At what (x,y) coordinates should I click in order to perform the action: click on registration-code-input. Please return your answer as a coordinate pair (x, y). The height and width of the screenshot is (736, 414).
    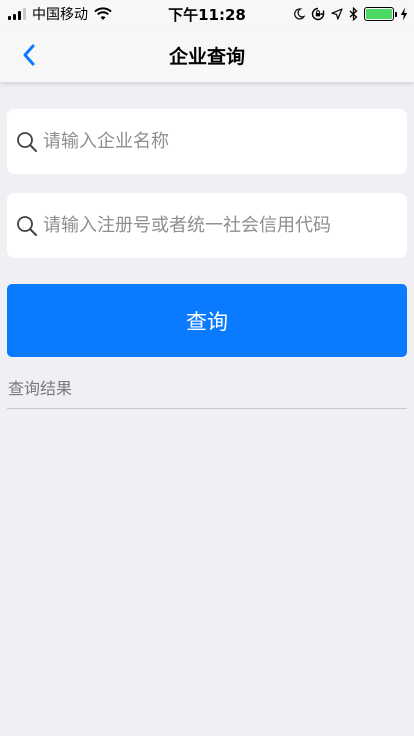
    Looking at the image, I should click on (223, 225).